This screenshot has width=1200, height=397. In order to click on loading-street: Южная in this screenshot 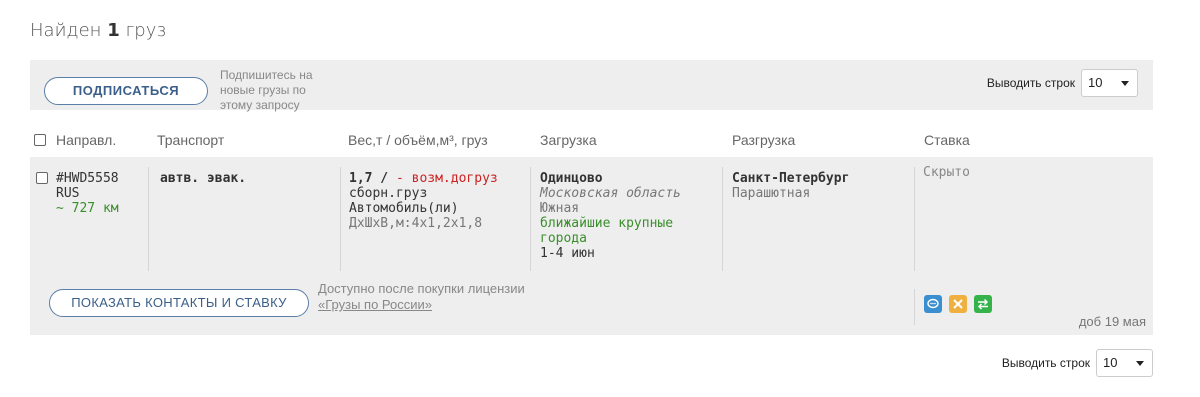, I will do `click(560, 208)`.